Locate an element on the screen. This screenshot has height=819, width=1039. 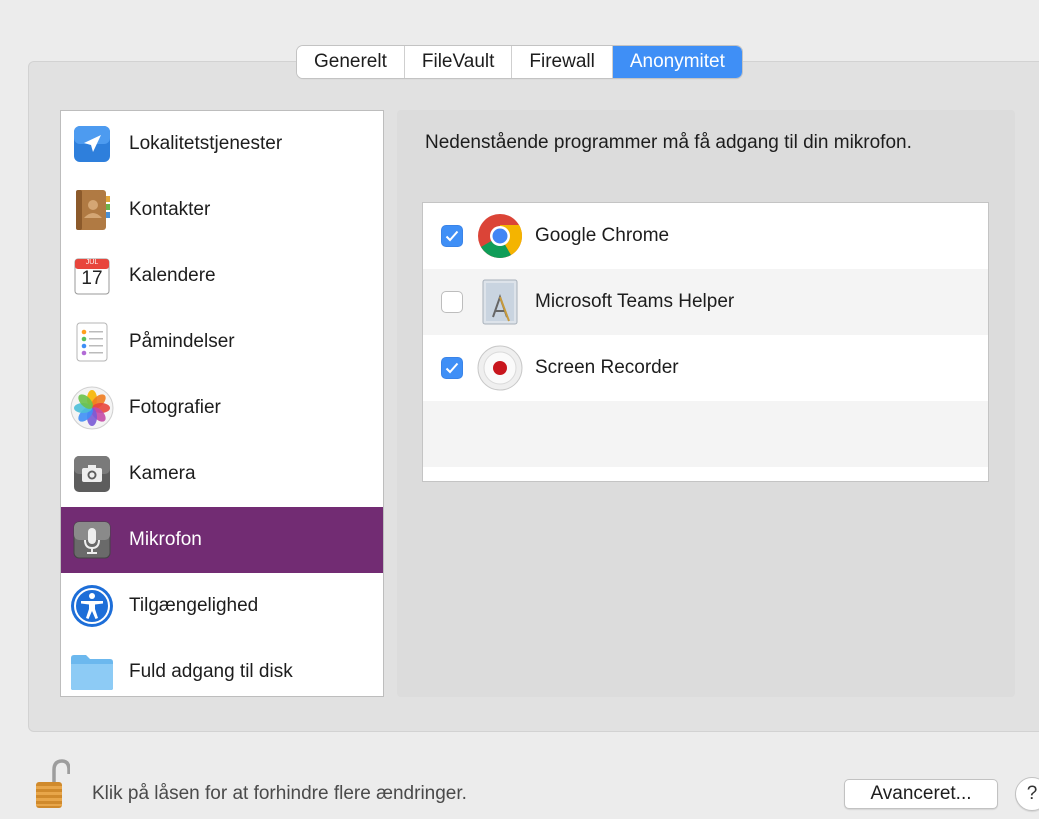
sidebar-item-label: Mikrofon is located at coordinates (165, 539).